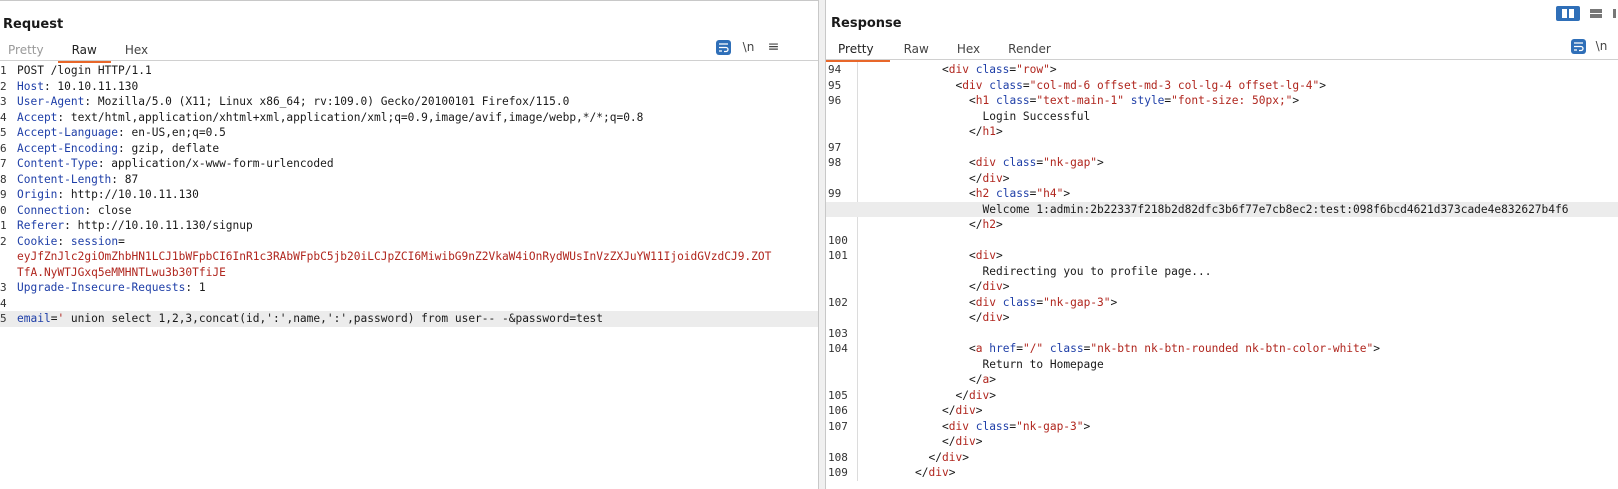 The width and height of the screenshot is (1618, 489). What do you see at coordinates (1615, 13) in the screenshot?
I see `layout-vertical-button` at bounding box center [1615, 13].